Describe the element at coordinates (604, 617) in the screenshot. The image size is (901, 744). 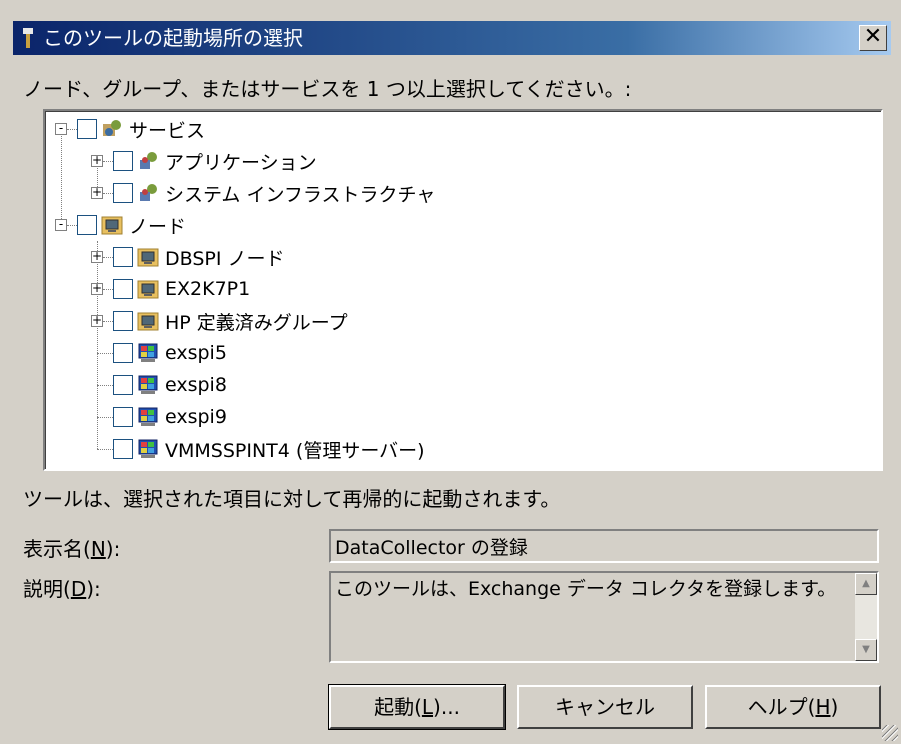
I see `description-field: このツールは、Exchange データ コレクタを登録します。 ▲ ▼` at that location.